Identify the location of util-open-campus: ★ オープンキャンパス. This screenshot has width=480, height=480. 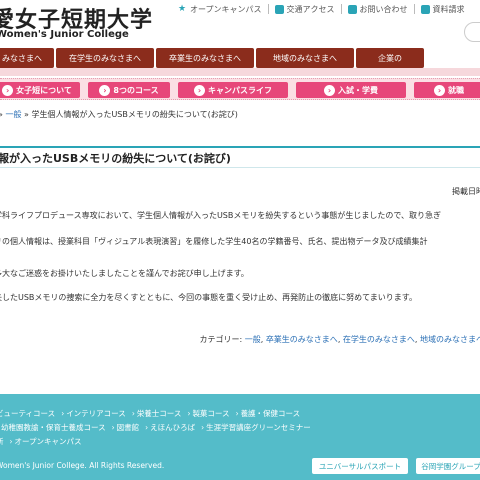
(220, 9).